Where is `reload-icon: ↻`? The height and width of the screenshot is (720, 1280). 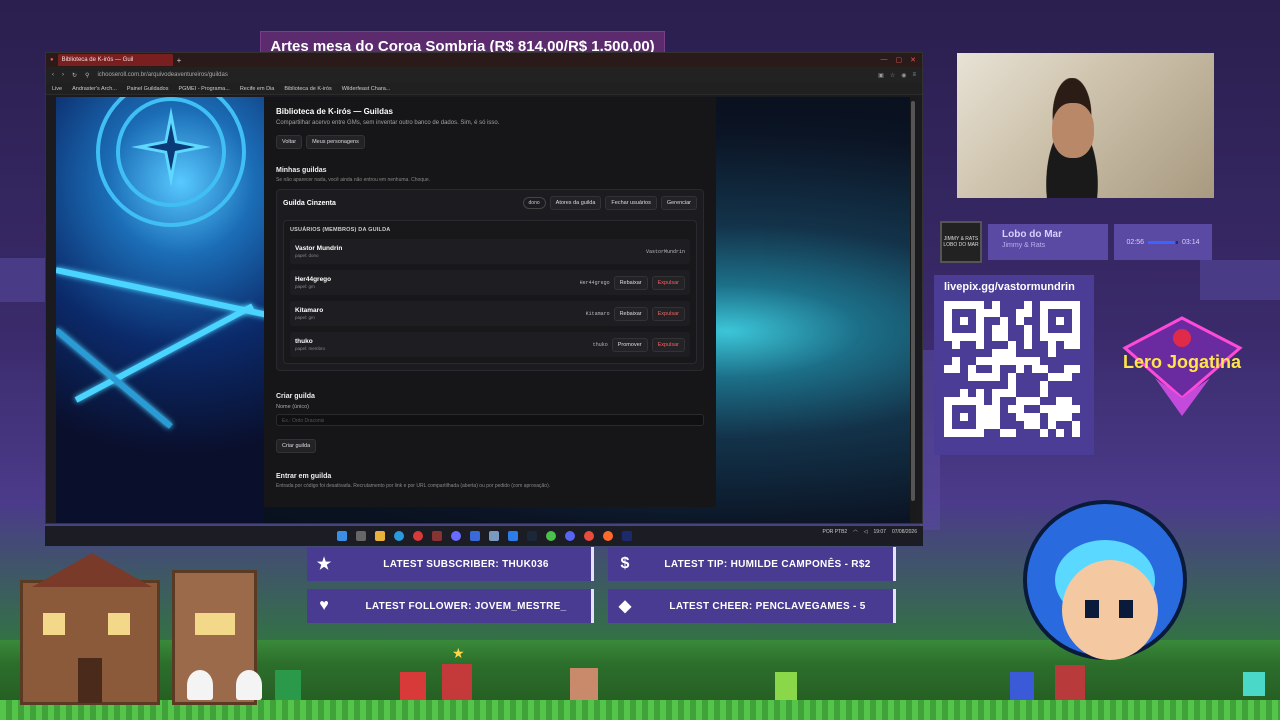
reload-icon: ↻ is located at coordinates (74, 75).